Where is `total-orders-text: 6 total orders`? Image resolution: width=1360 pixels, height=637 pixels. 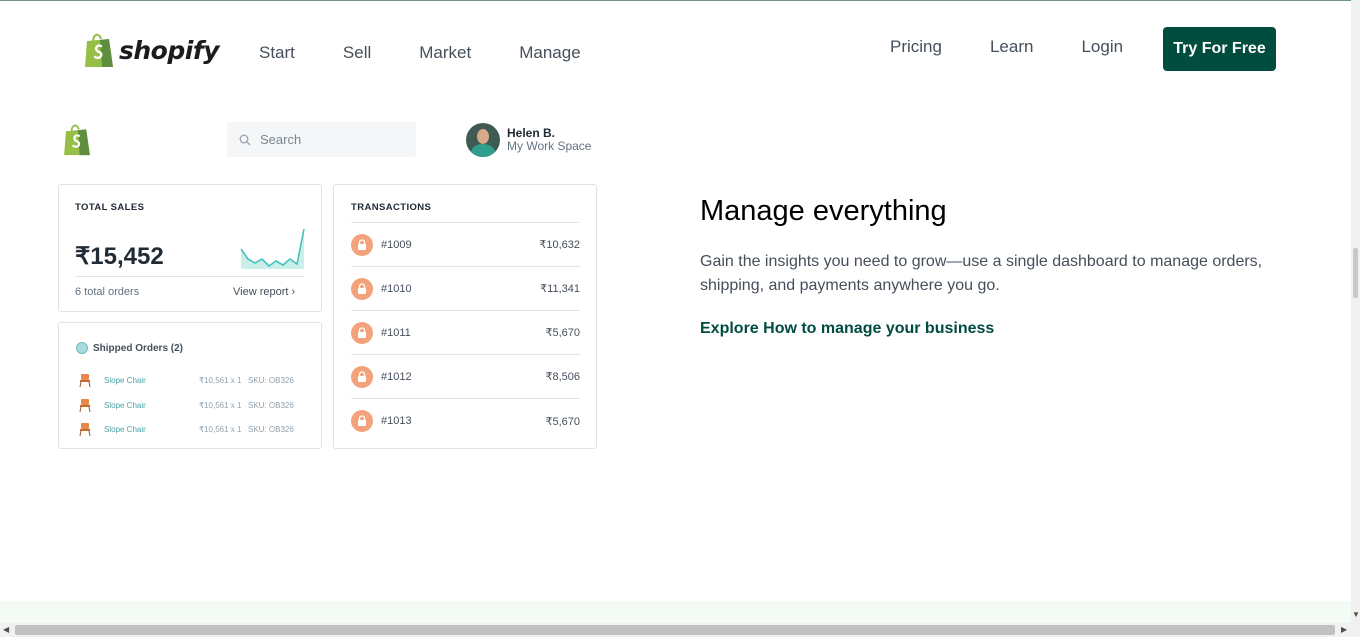 total-orders-text: 6 total orders is located at coordinates (107, 292).